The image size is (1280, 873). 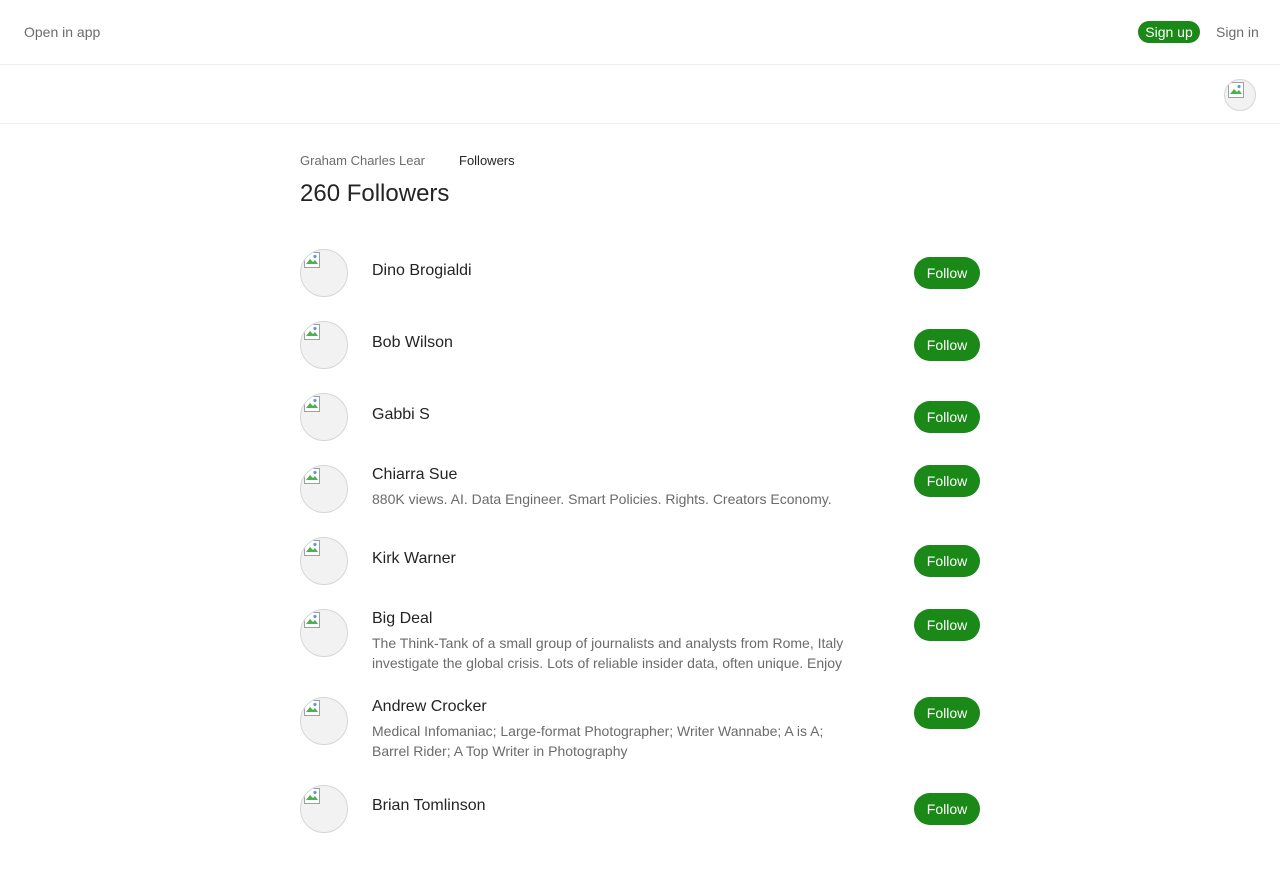 I want to click on open-in-app-link: Open in app, so click(x=62, y=32).